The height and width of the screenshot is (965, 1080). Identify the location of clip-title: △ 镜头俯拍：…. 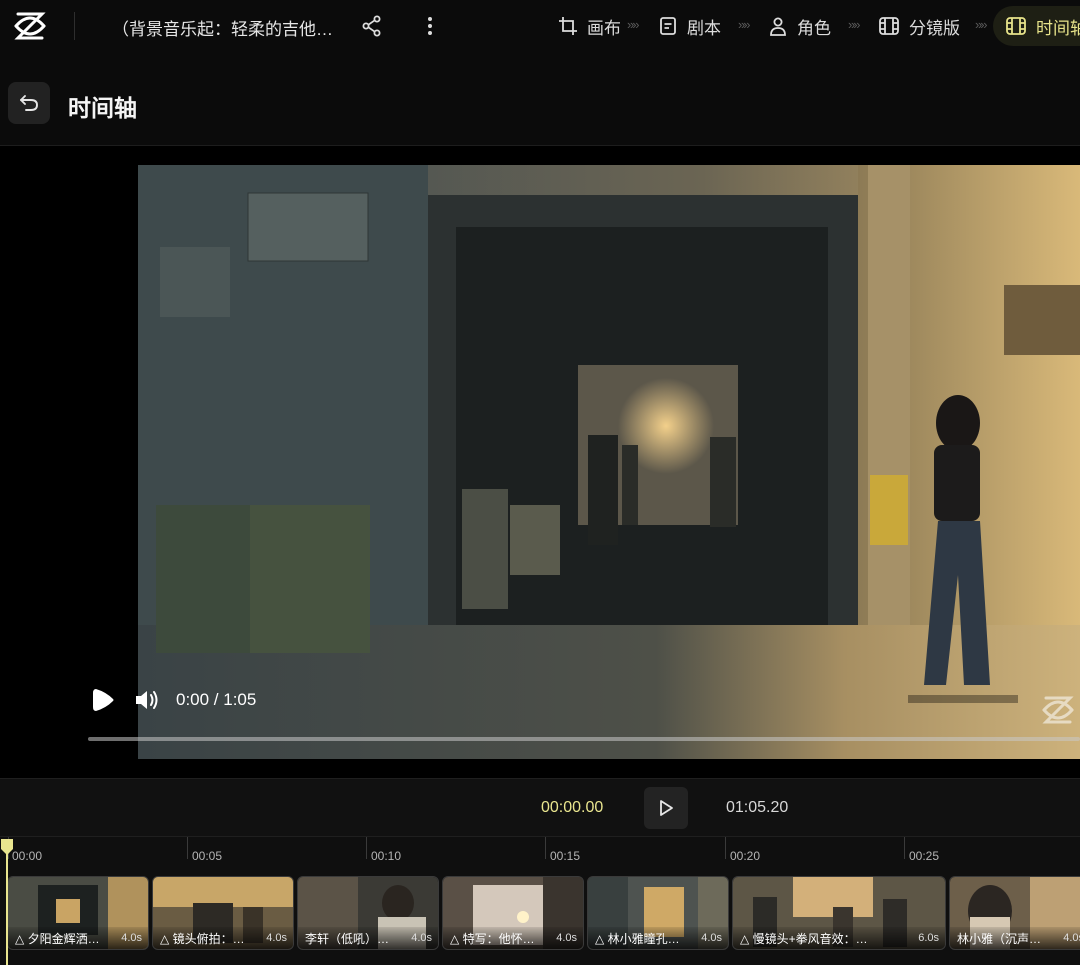
(202, 938).